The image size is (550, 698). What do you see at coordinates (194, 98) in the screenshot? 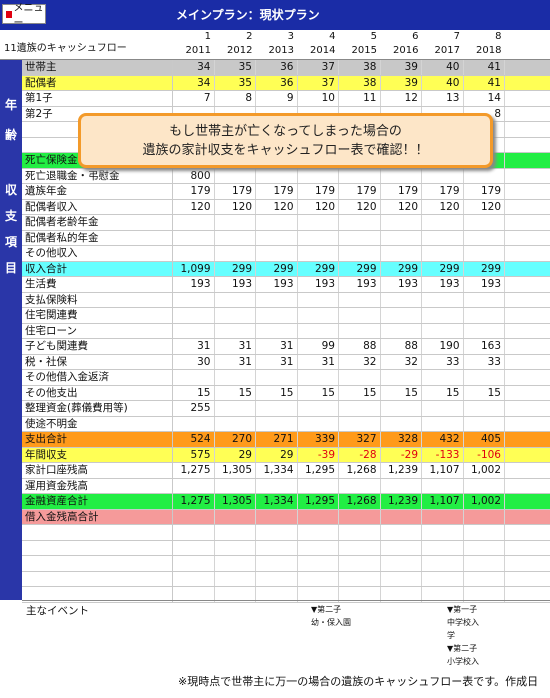
I see `table-cell: 7` at bounding box center [194, 98].